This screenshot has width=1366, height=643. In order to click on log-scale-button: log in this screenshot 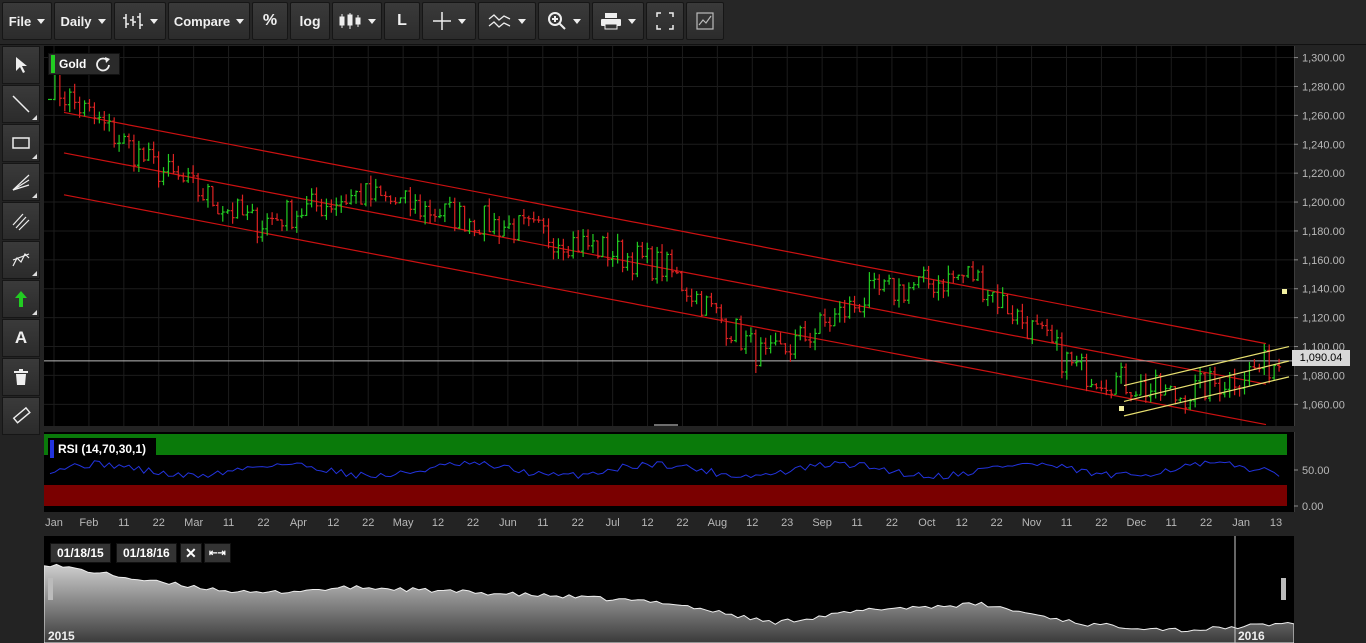, I will do `click(310, 21)`.